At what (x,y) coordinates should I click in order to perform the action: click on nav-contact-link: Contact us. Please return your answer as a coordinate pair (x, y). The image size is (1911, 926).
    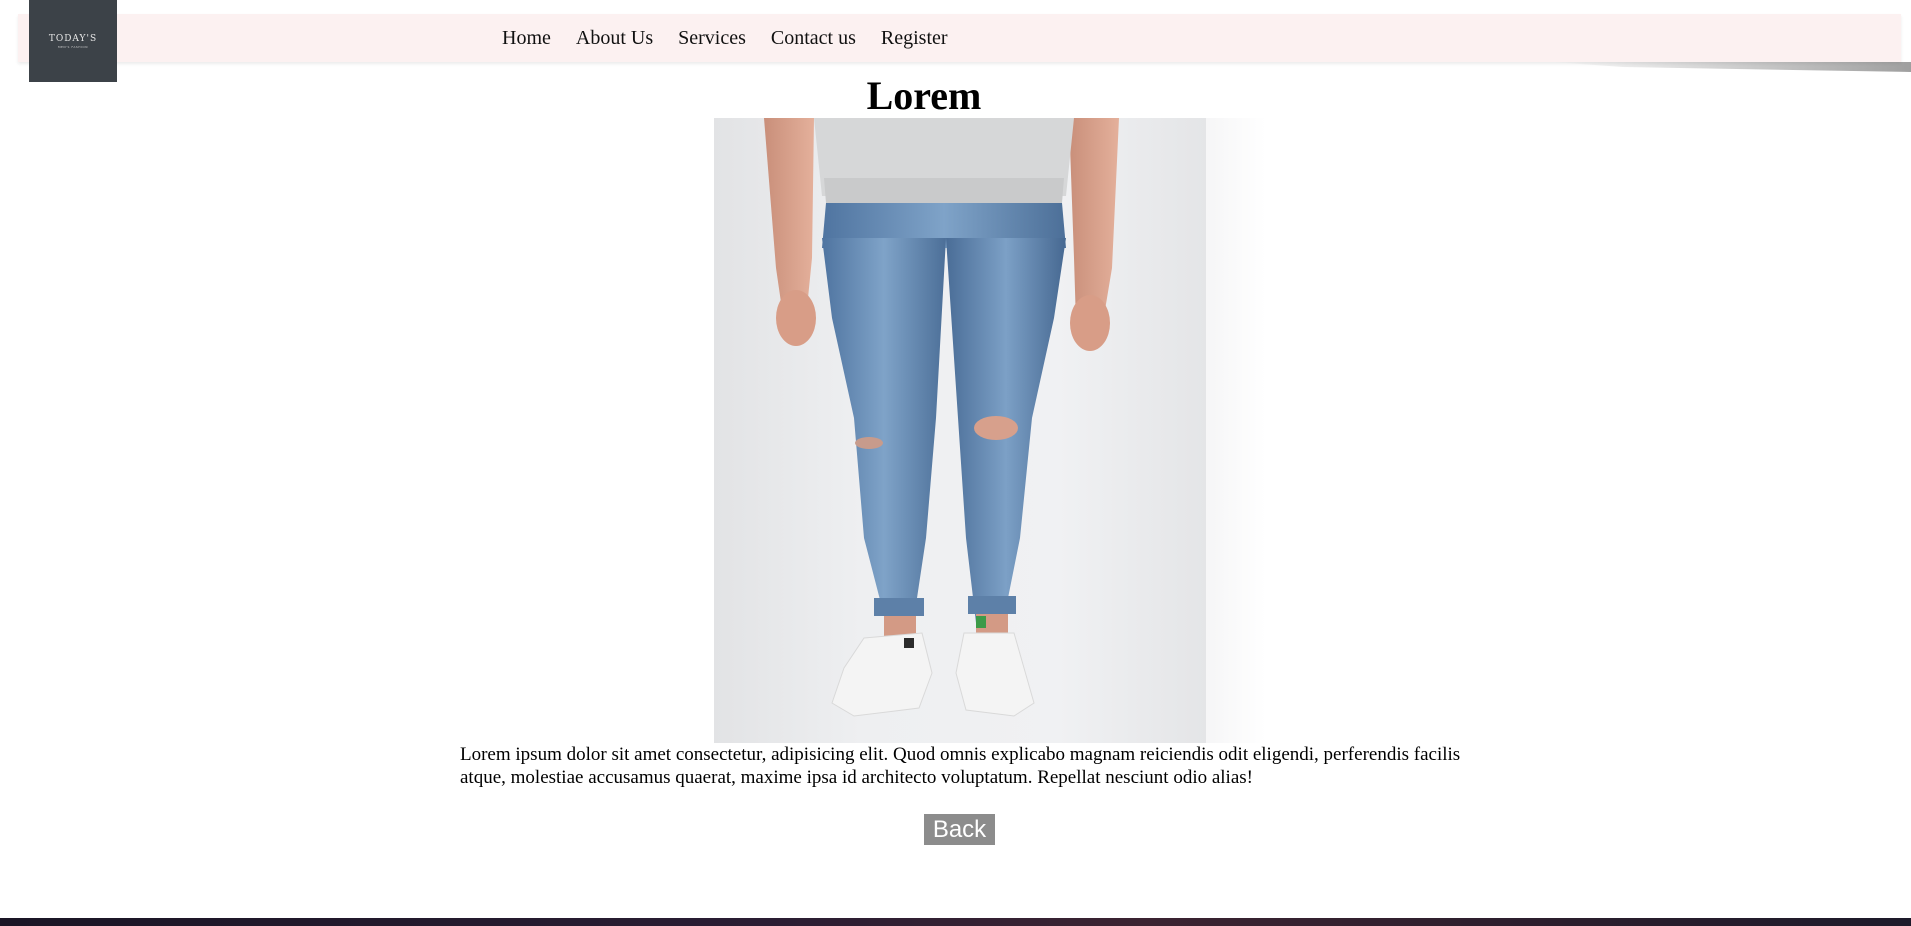
    Looking at the image, I should click on (813, 38).